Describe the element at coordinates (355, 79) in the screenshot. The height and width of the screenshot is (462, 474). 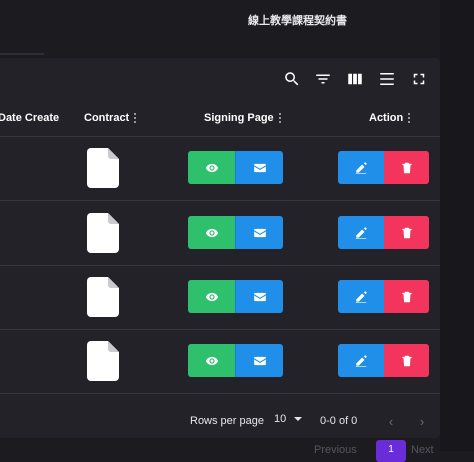
I see `columns-icon` at that location.